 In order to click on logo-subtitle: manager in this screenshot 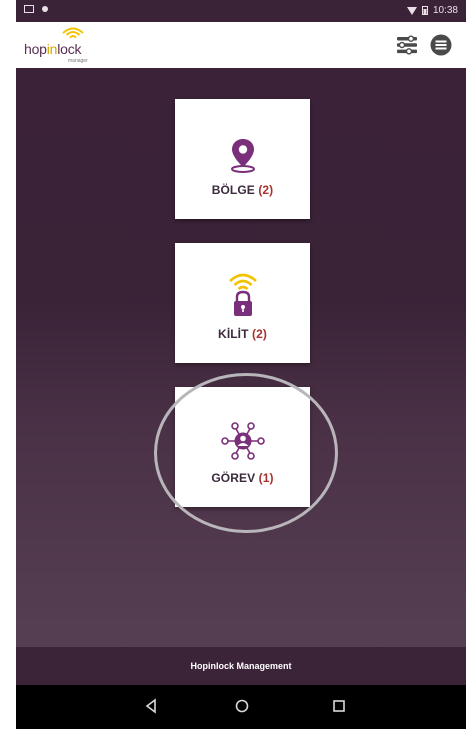, I will do `click(78, 61)`.